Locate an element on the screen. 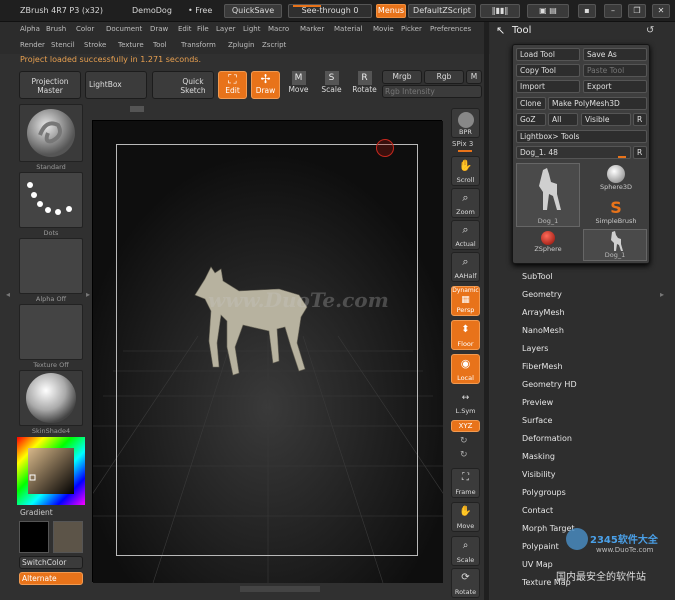 Image resolution: width=675 pixels, height=600 pixels. tool-thumb-zsphere: ZSphere is located at coordinates (548, 246).